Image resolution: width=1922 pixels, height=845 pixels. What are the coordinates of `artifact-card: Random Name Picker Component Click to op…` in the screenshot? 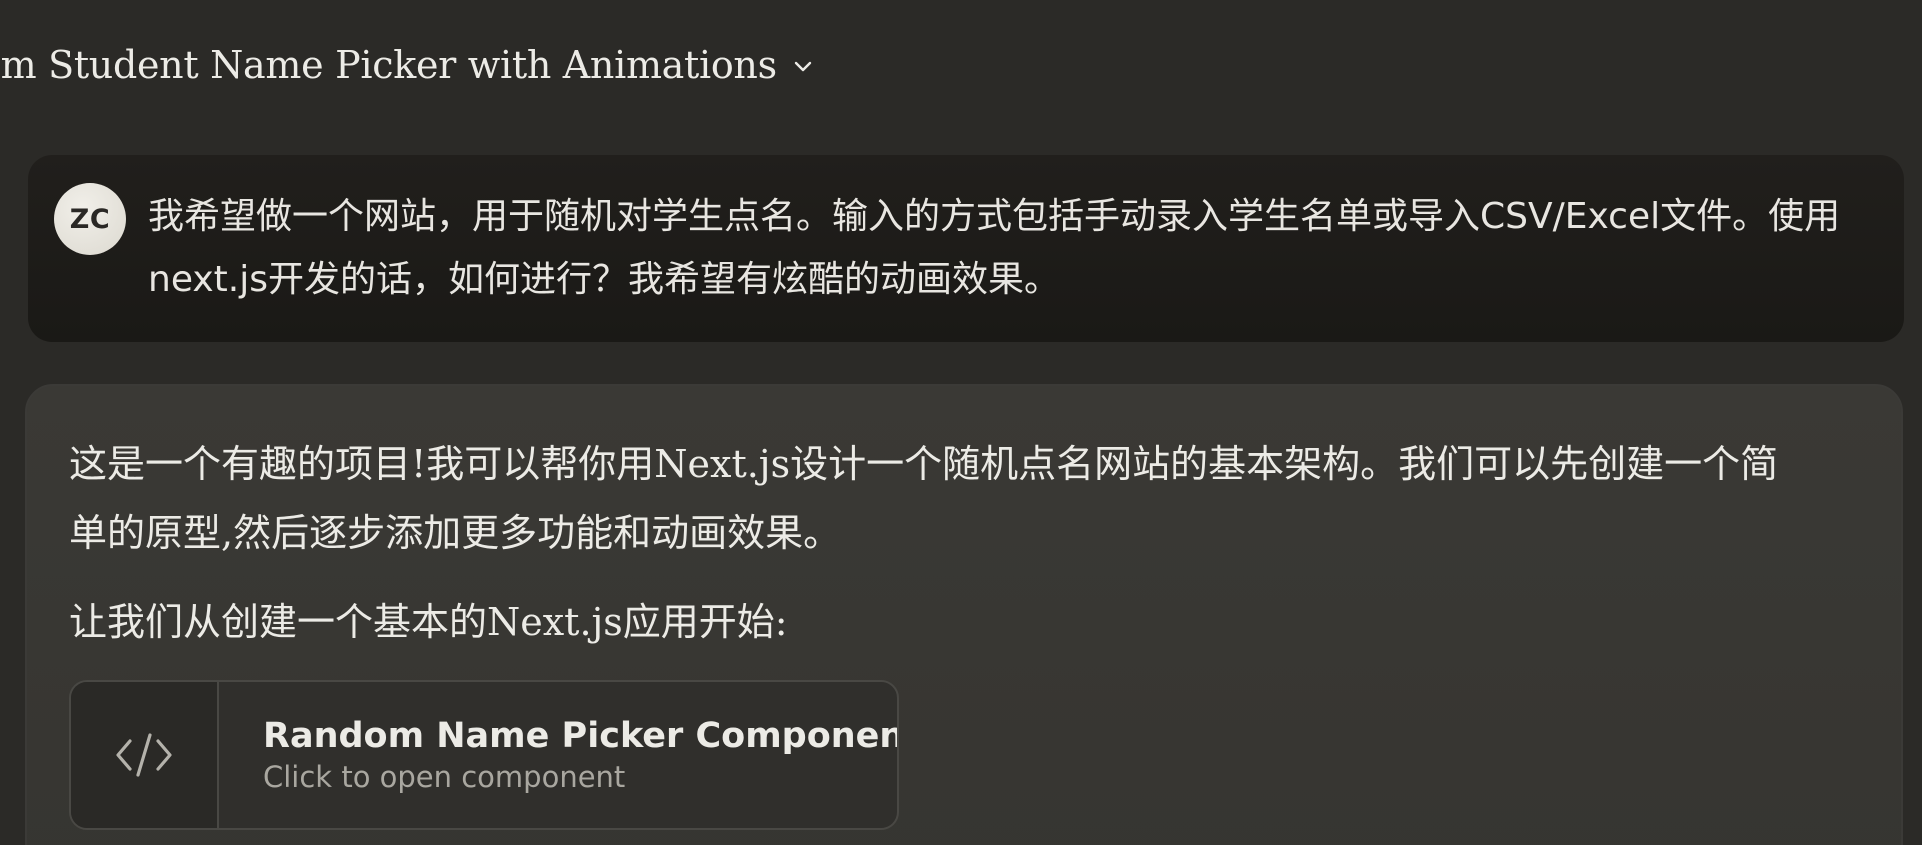 It's located at (484, 755).